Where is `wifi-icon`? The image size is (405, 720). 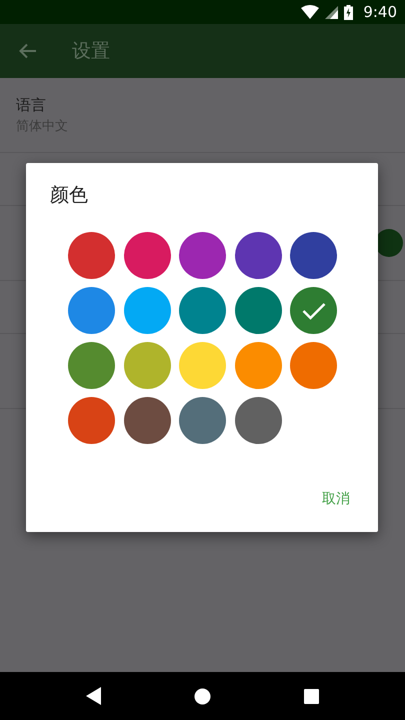
wifi-icon is located at coordinates (310, 12).